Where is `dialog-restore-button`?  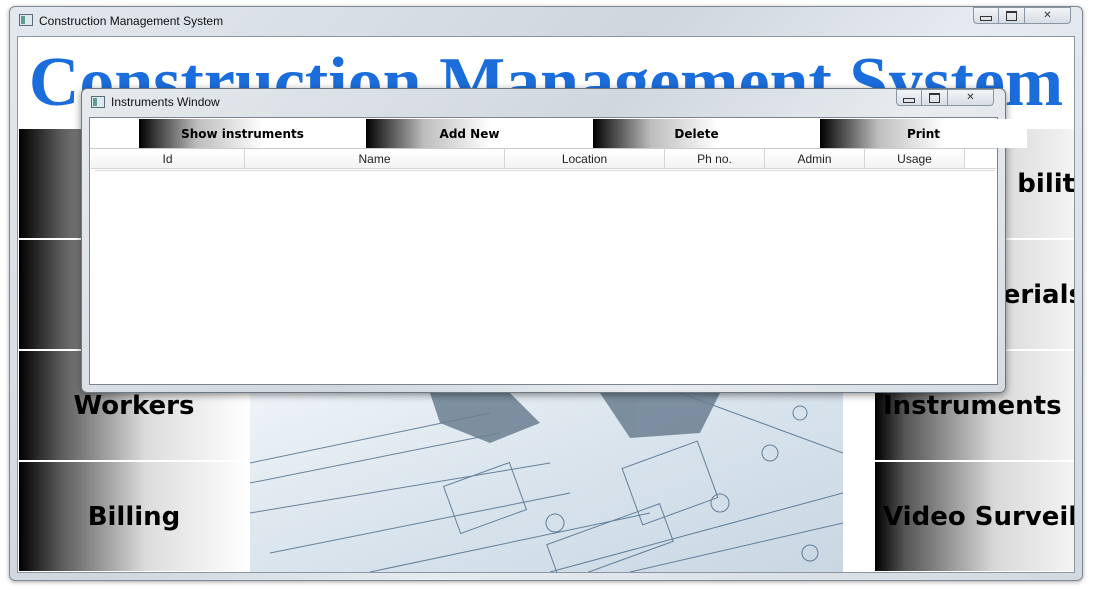 dialog-restore-button is located at coordinates (935, 97).